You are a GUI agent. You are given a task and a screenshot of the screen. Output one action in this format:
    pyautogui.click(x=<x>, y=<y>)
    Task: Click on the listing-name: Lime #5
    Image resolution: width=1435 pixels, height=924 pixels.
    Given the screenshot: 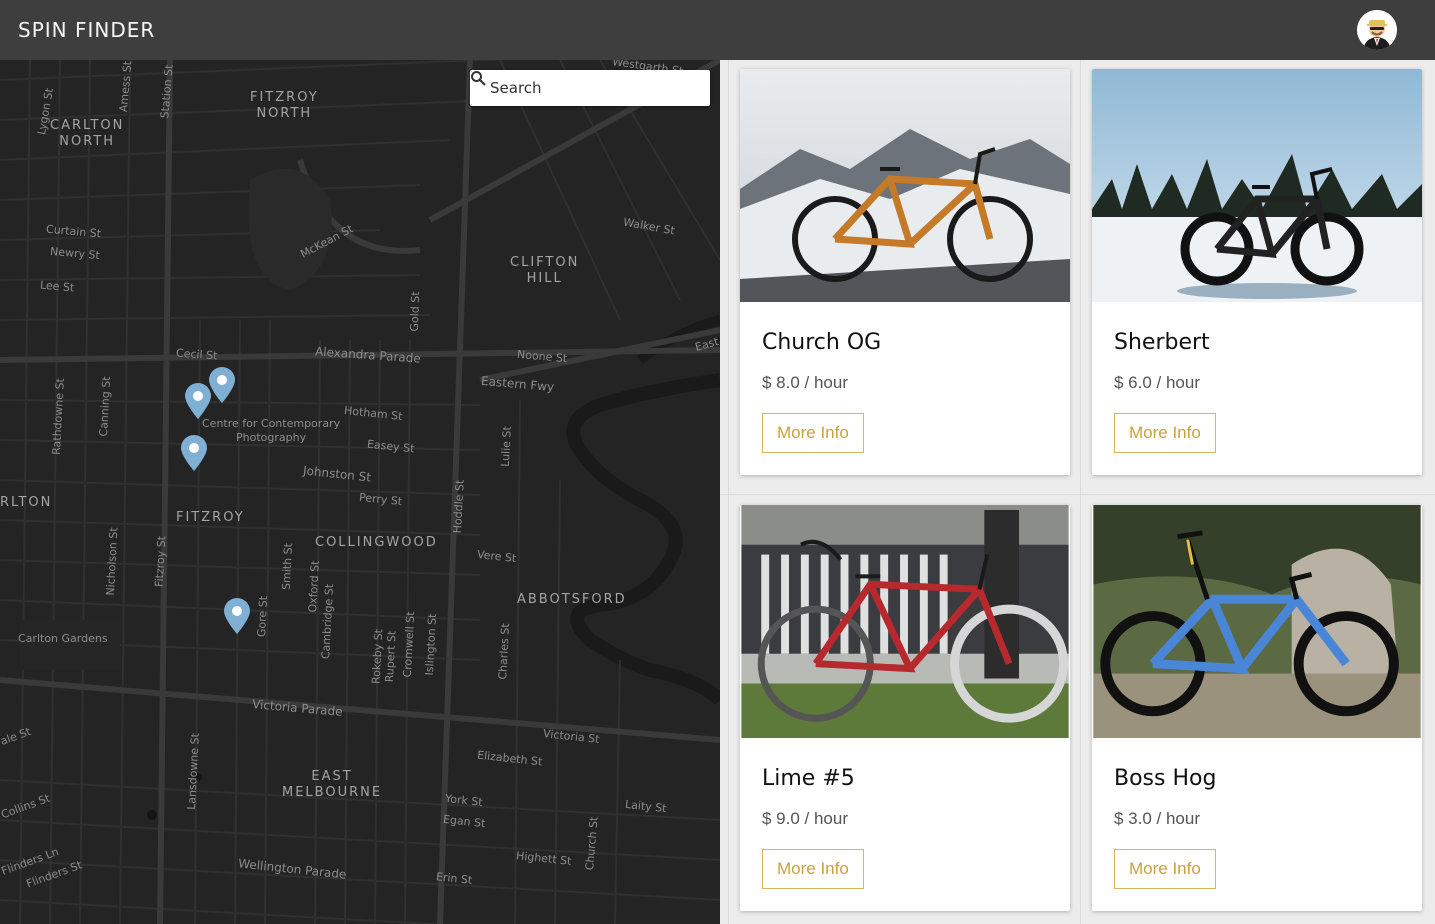 What is the action you would take?
    pyautogui.click(x=808, y=778)
    